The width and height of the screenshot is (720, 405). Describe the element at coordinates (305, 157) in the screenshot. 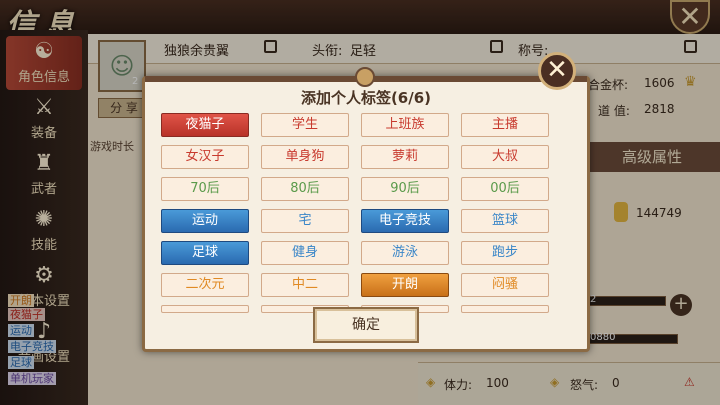

I see `tag-single: 单身狗` at that location.